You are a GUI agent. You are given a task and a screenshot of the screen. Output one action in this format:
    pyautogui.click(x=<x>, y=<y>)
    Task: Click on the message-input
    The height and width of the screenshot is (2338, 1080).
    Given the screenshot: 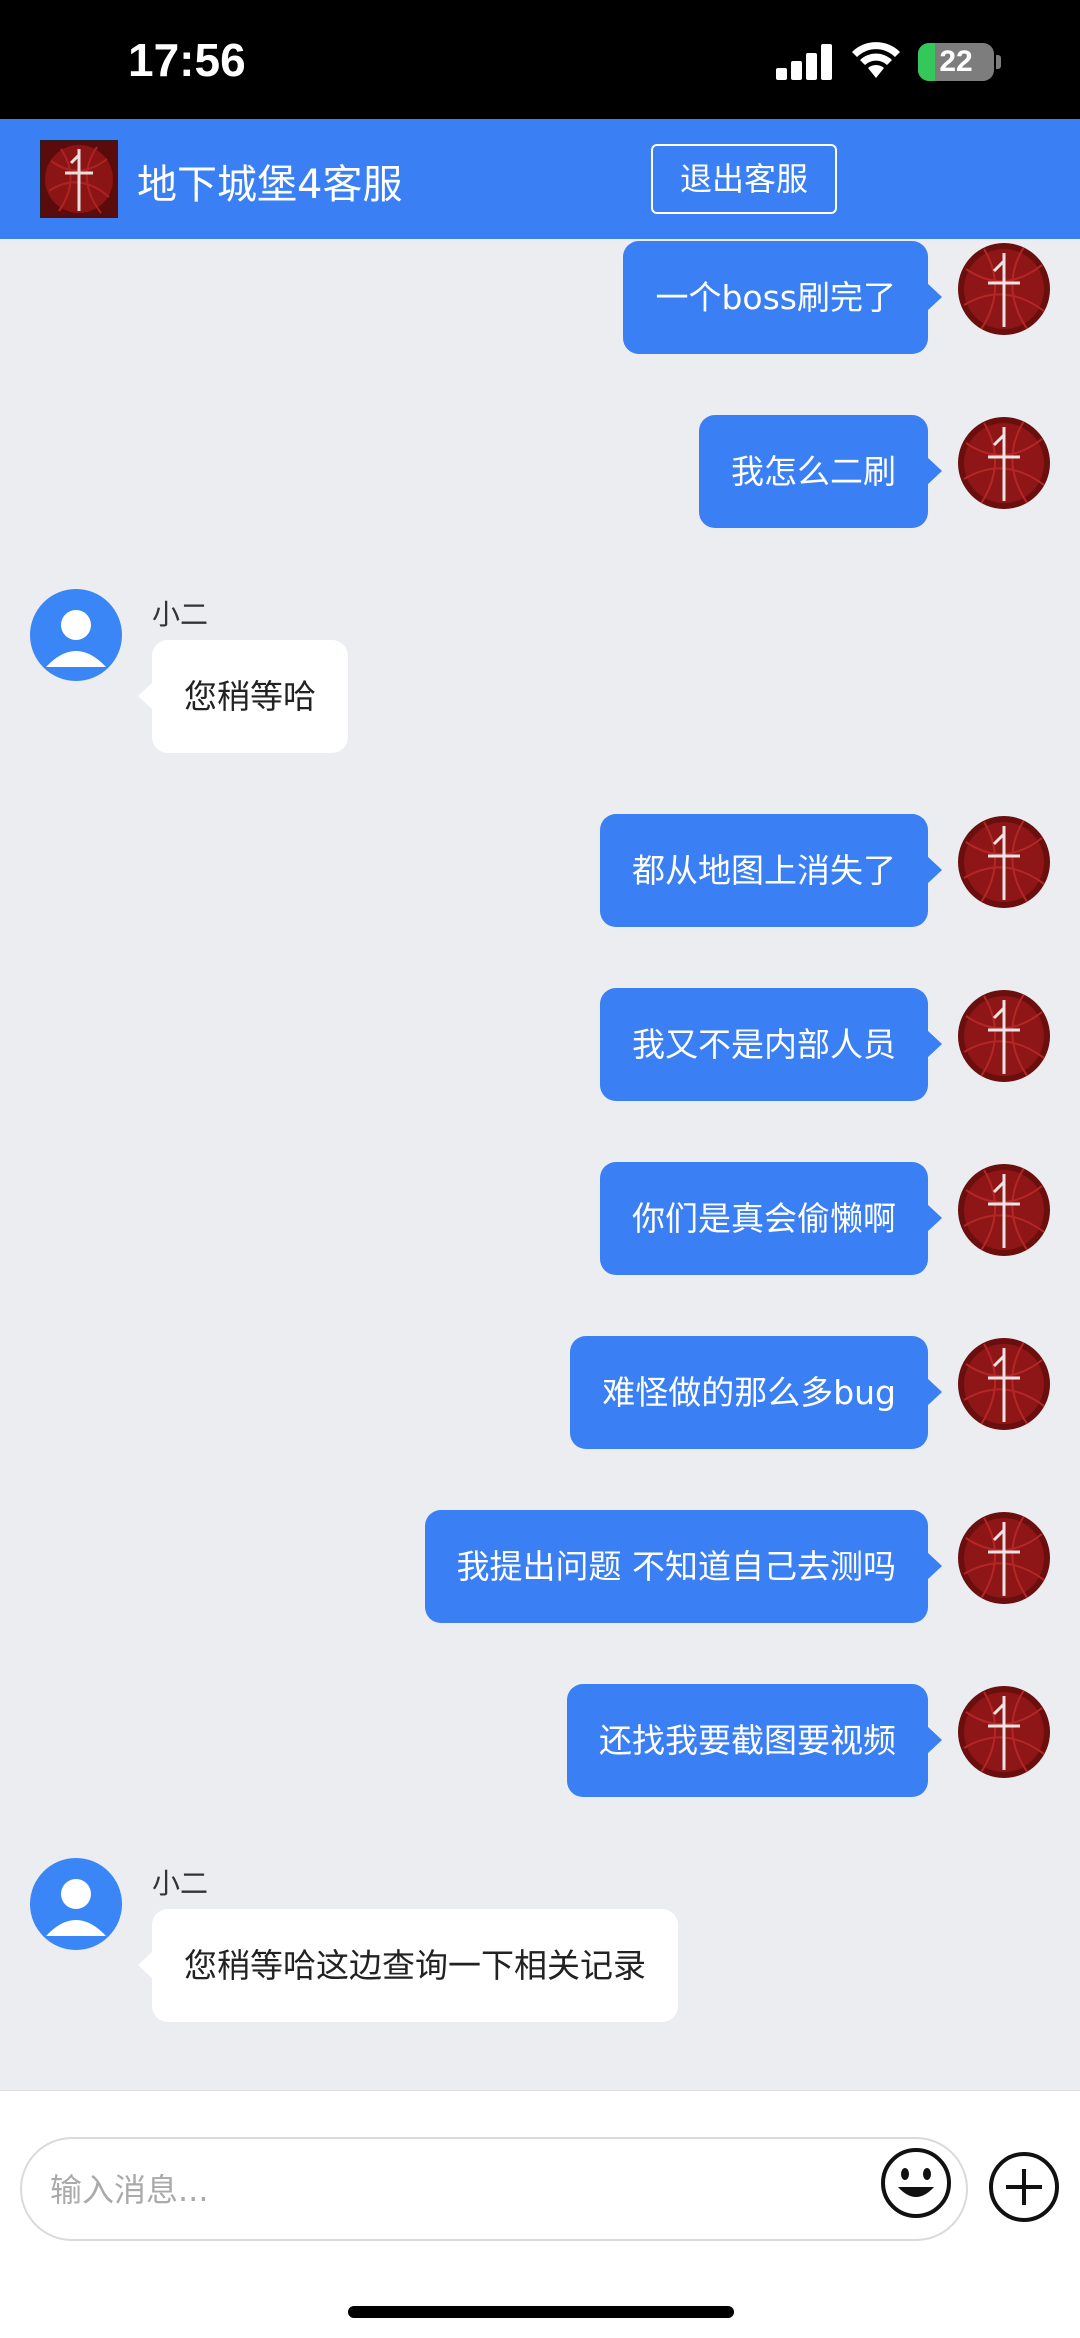 What is the action you would take?
    pyautogui.click(x=460, y=2190)
    